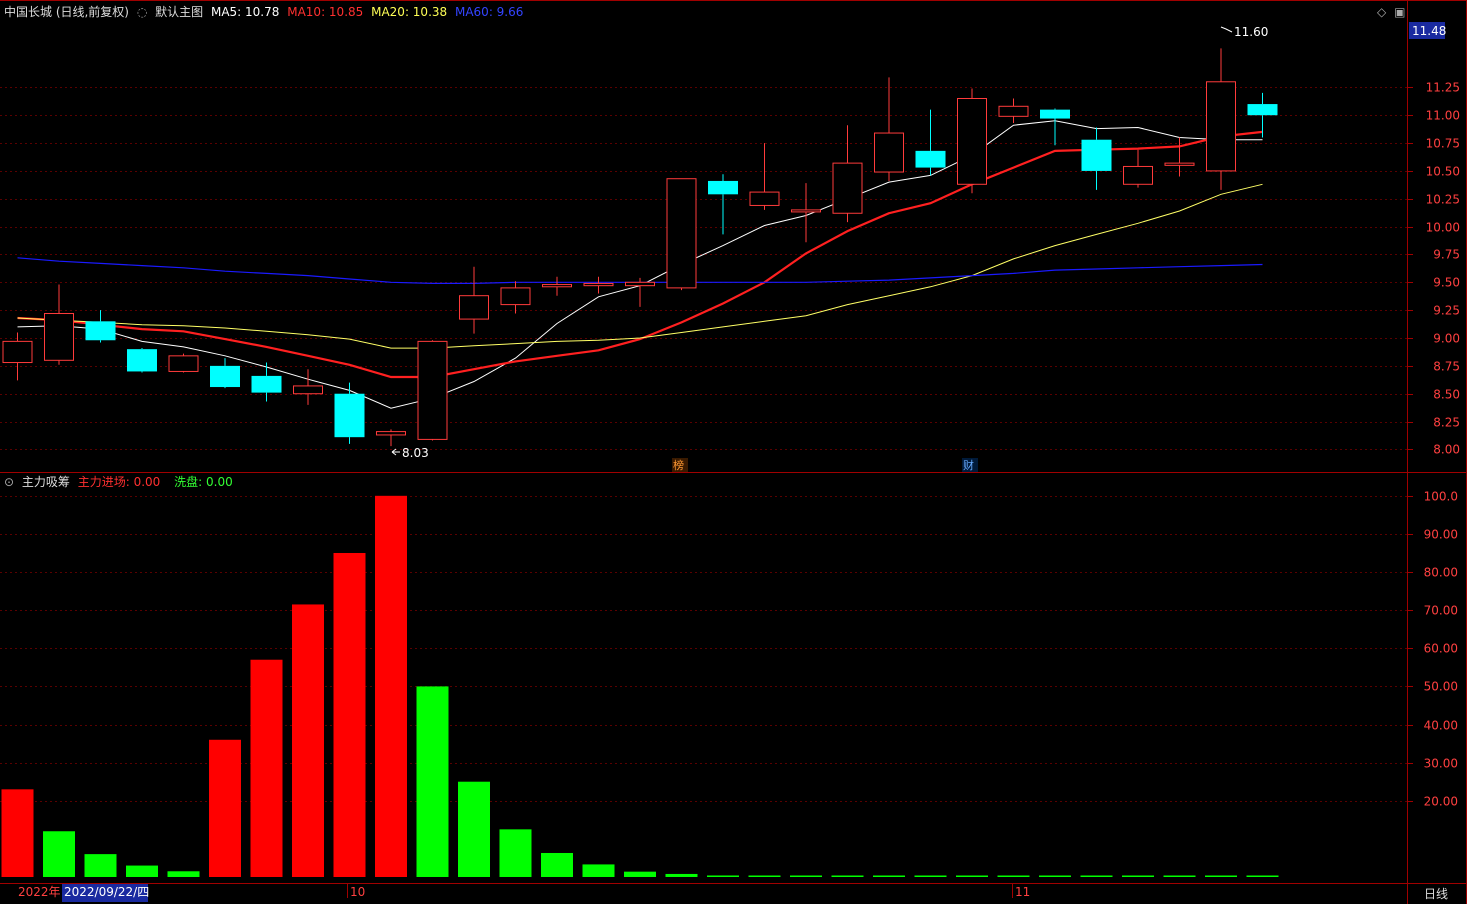 The image size is (1467, 904). I want to click on ma-toggle-icon: ◌, so click(142, 12).